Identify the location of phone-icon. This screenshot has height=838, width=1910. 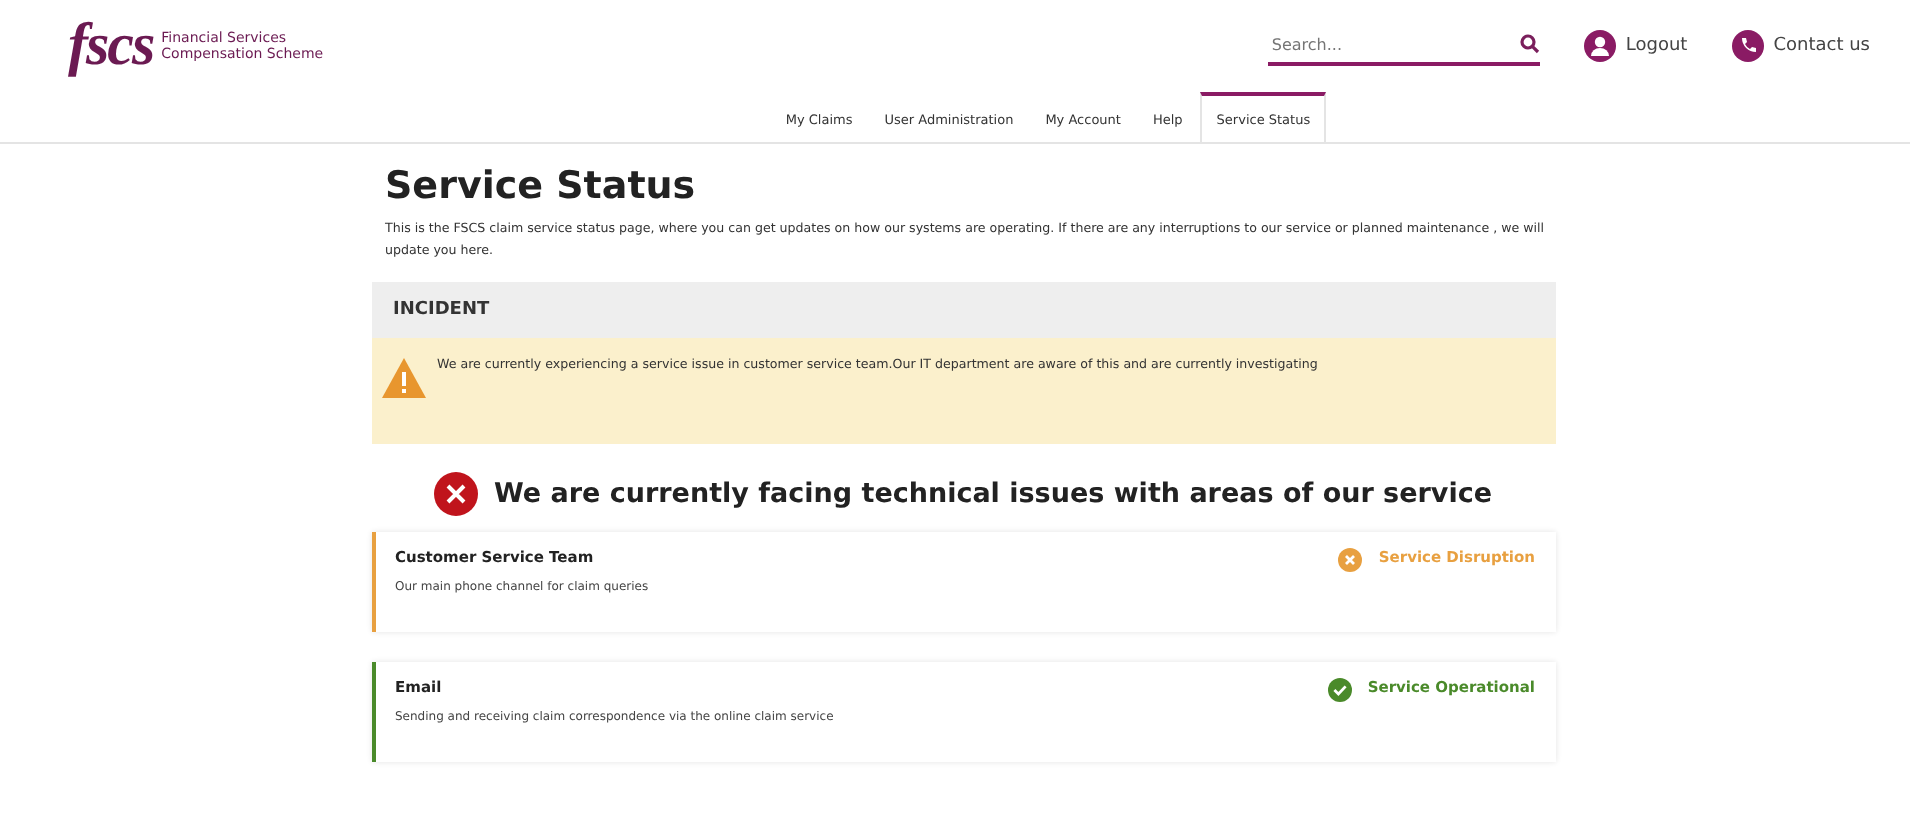
(1747, 46).